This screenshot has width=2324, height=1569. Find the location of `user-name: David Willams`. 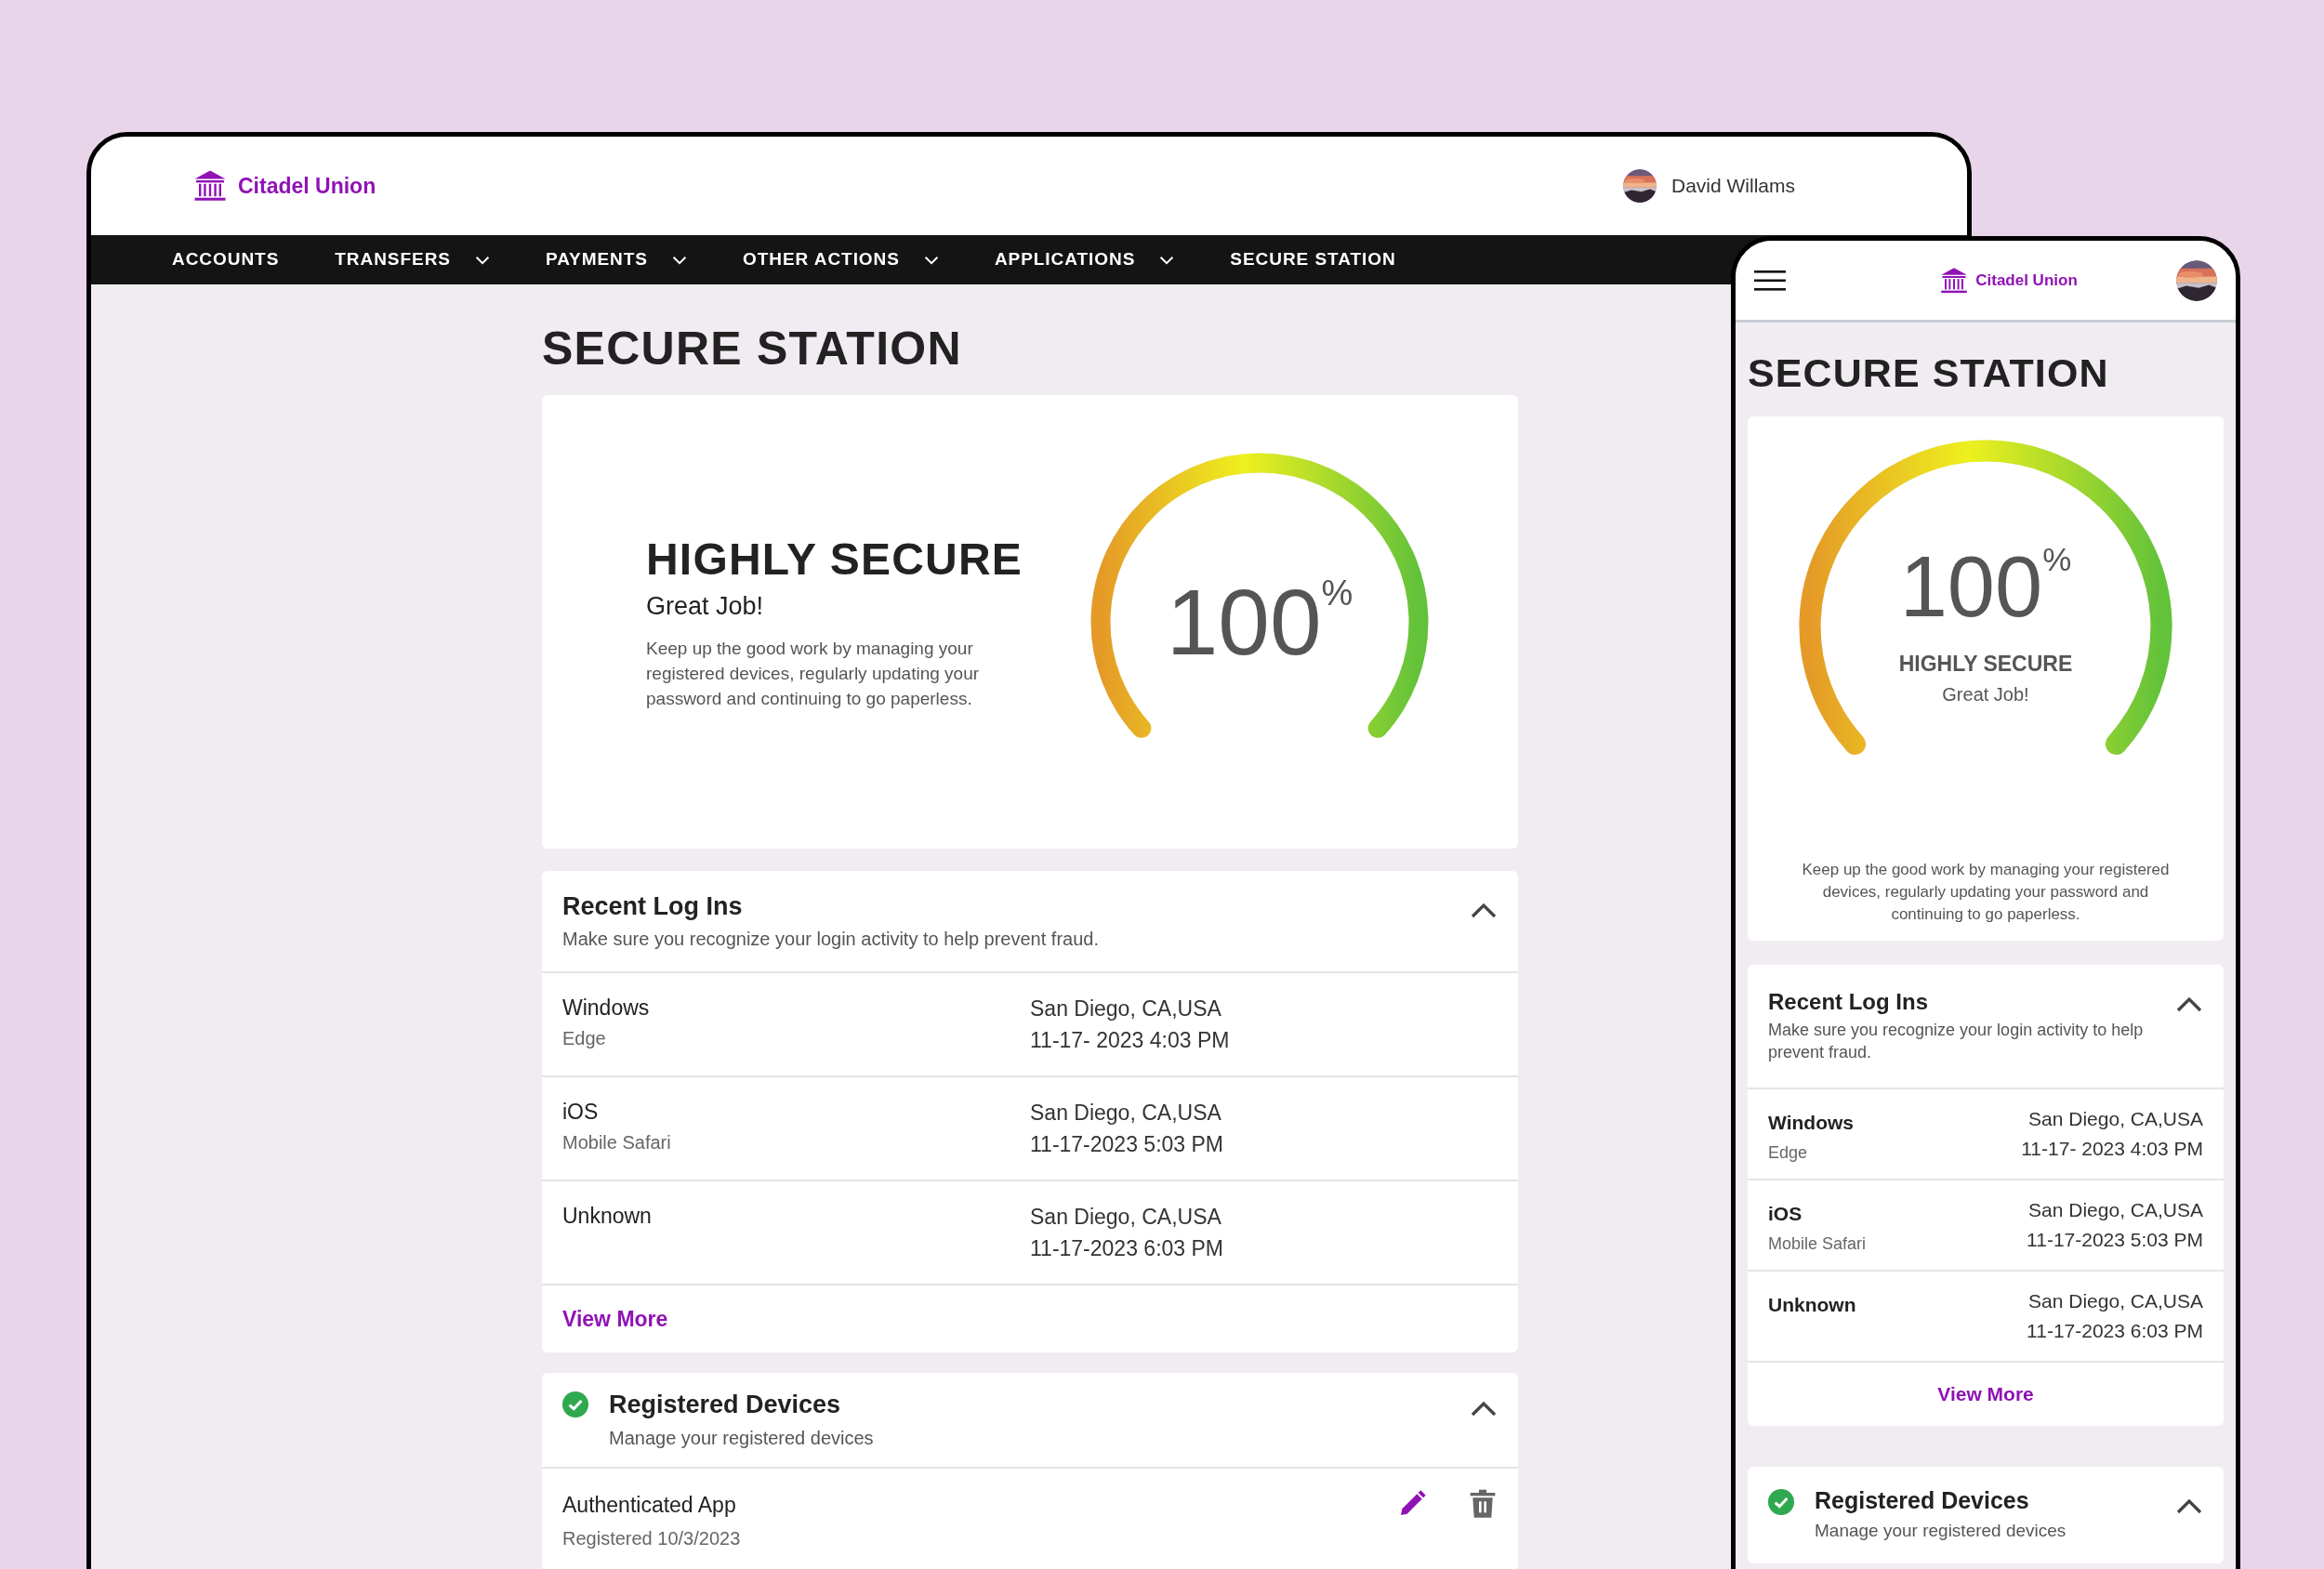

user-name: David Willams is located at coordinates (1733, 186).